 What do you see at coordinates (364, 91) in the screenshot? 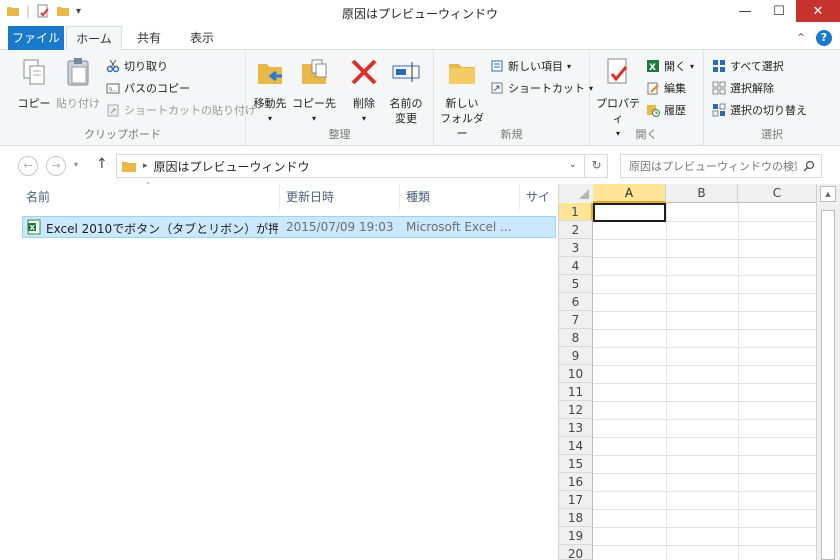
I see `delete-button: 削除 ▾` at bounding box center [364, 91].